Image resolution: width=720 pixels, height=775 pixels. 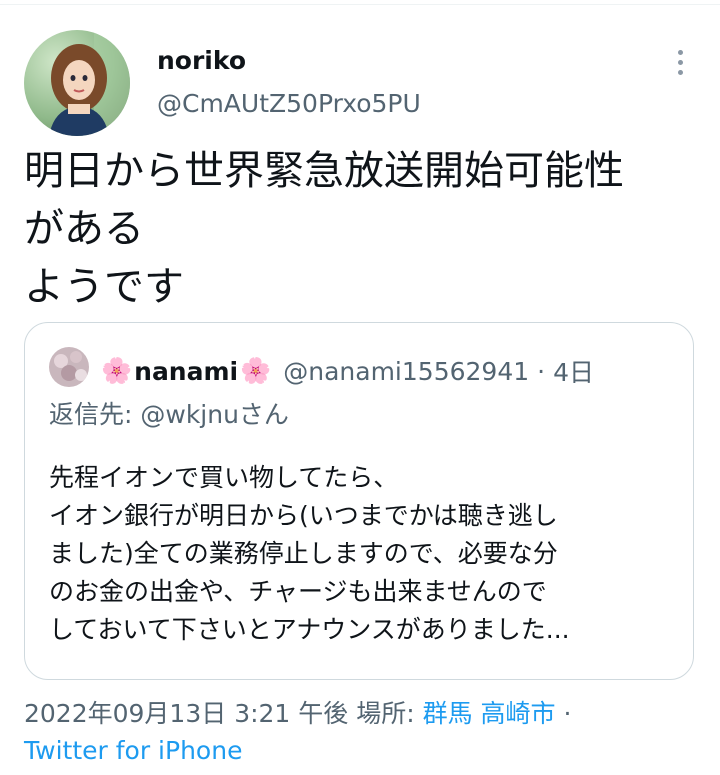 I want to click on quoted-author-handle: @nanami15562941, so click(x=406, y=371).